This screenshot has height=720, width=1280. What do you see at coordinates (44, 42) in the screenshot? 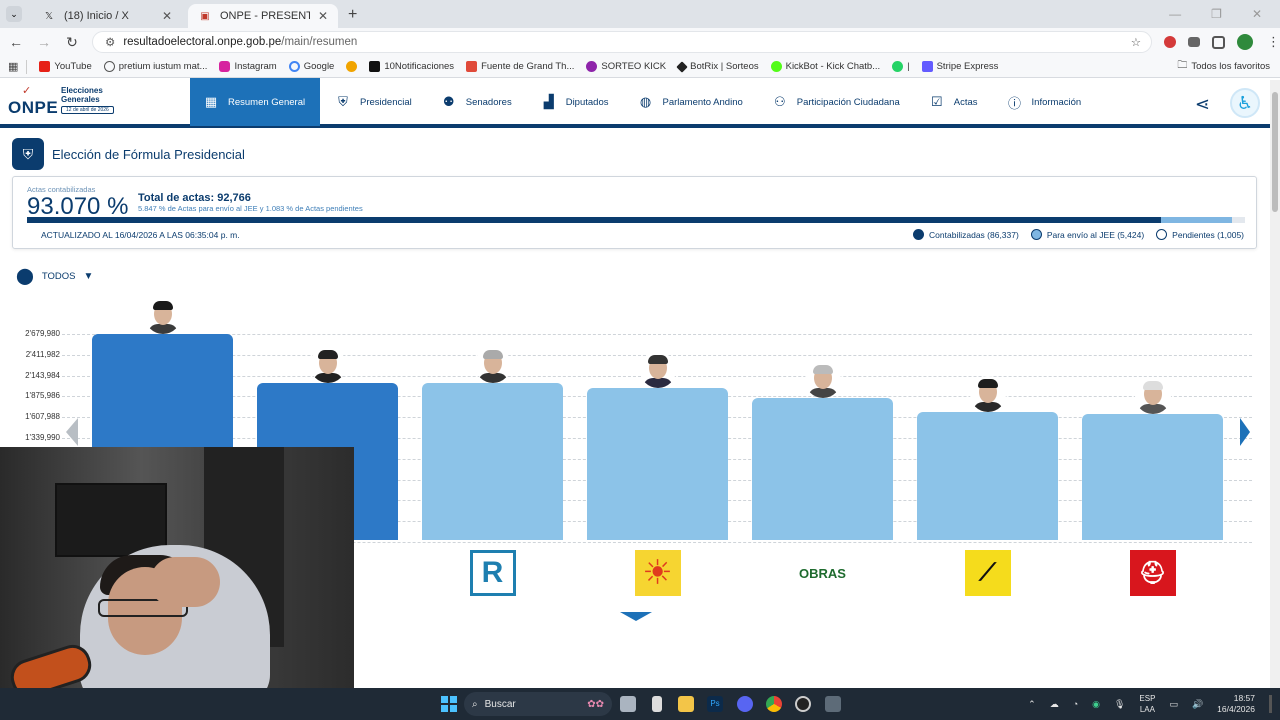
I see `forward-icon: →` at bounding box center [44, 42].